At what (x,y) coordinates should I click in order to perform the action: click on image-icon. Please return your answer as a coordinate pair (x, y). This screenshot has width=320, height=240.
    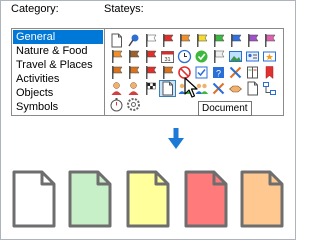
    Looking at the image, I should click on (235, 56).